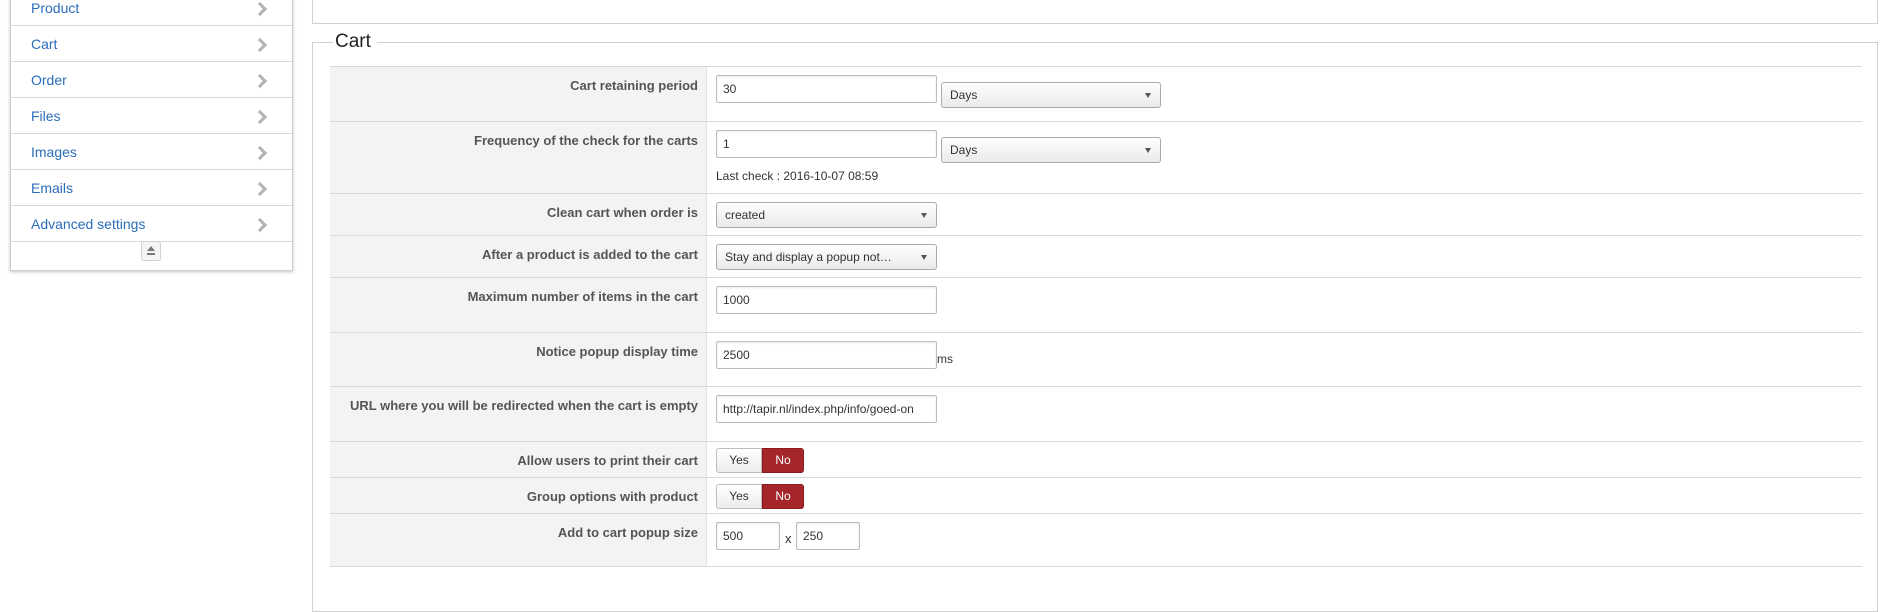 The height and width of the screenshot is (612, 1888). Describe the element at coordinates (748, 536) in the screenshot. I see `popup-width-input` at that location.